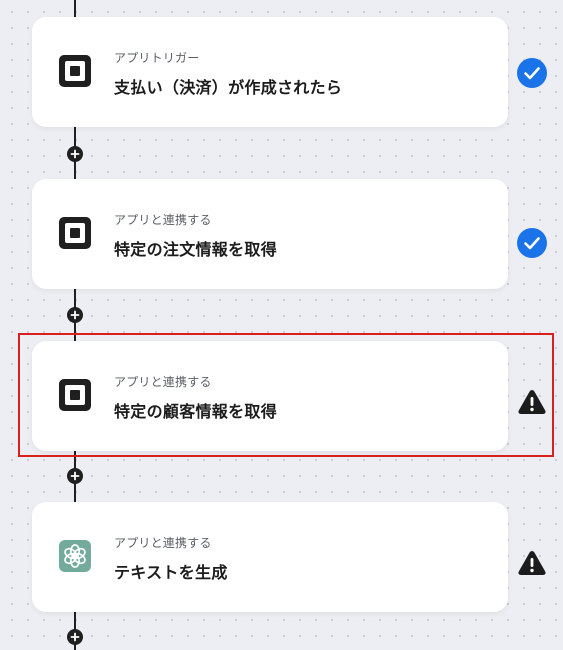  I want to click on flow-step-card-2: アプリと連携する 特定の注文情報を取得, so click(270, 234).